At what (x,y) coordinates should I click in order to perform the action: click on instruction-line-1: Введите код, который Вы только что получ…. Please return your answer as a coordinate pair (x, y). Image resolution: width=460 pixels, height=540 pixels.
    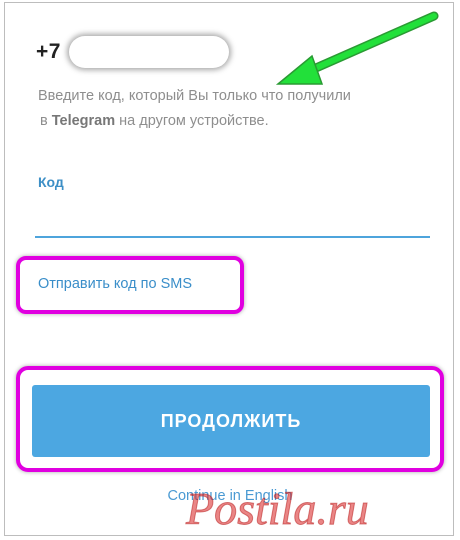
    Looking at the image, I should click on (194, 96).